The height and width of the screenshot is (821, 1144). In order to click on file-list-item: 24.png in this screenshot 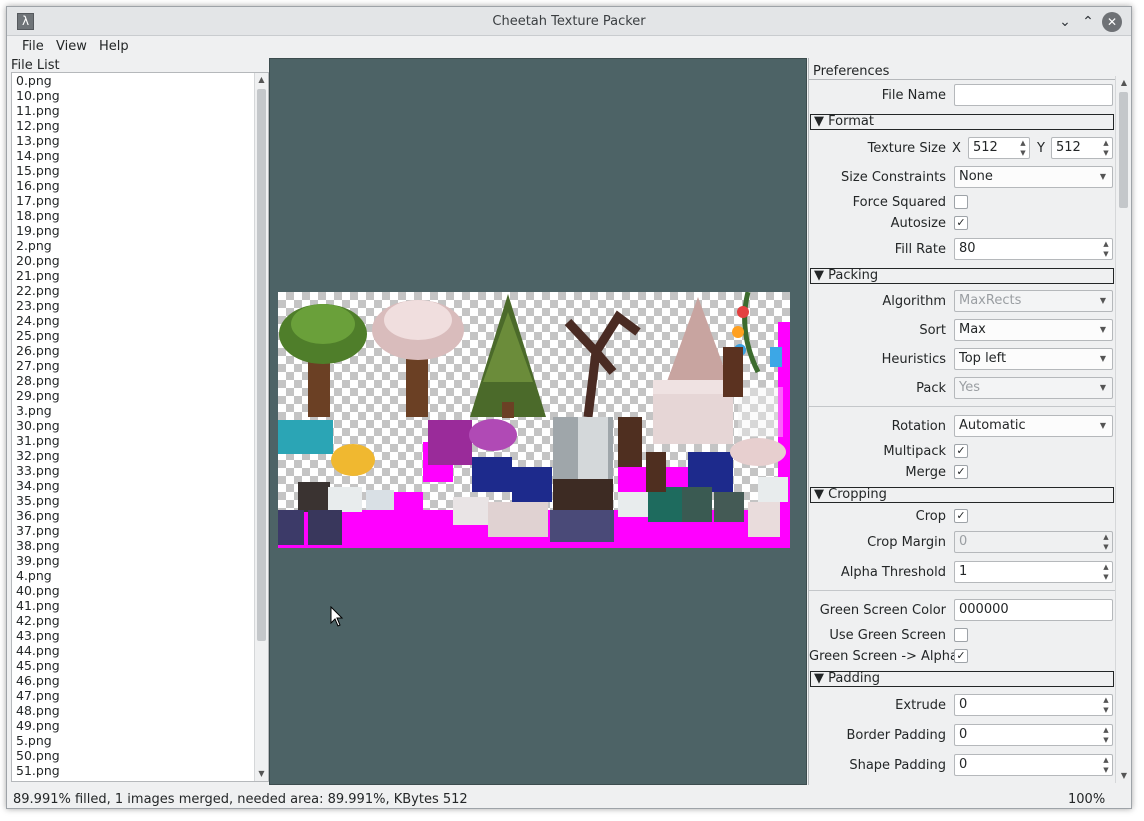, I will do `click(140, 320)`.